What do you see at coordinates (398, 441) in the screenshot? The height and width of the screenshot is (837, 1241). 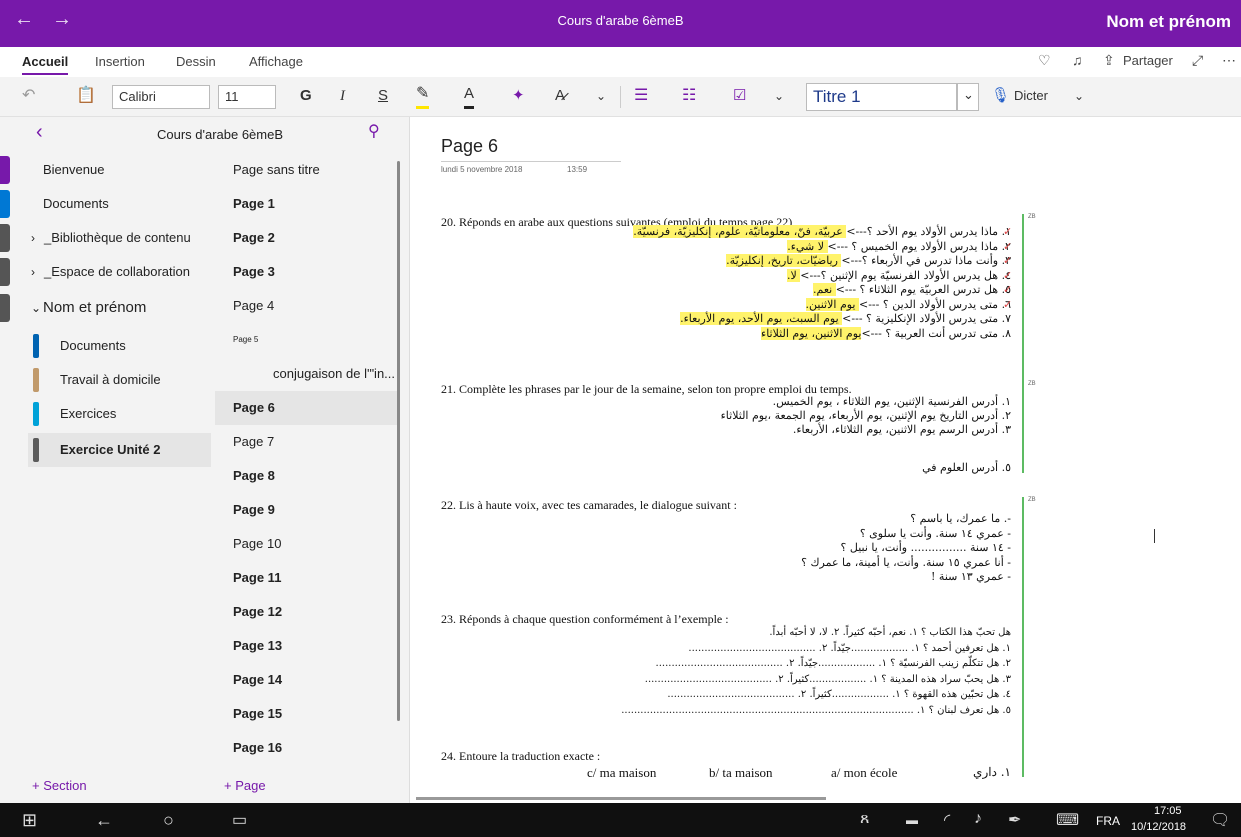 I see `scrollbar` at bounding box center [398, 441].